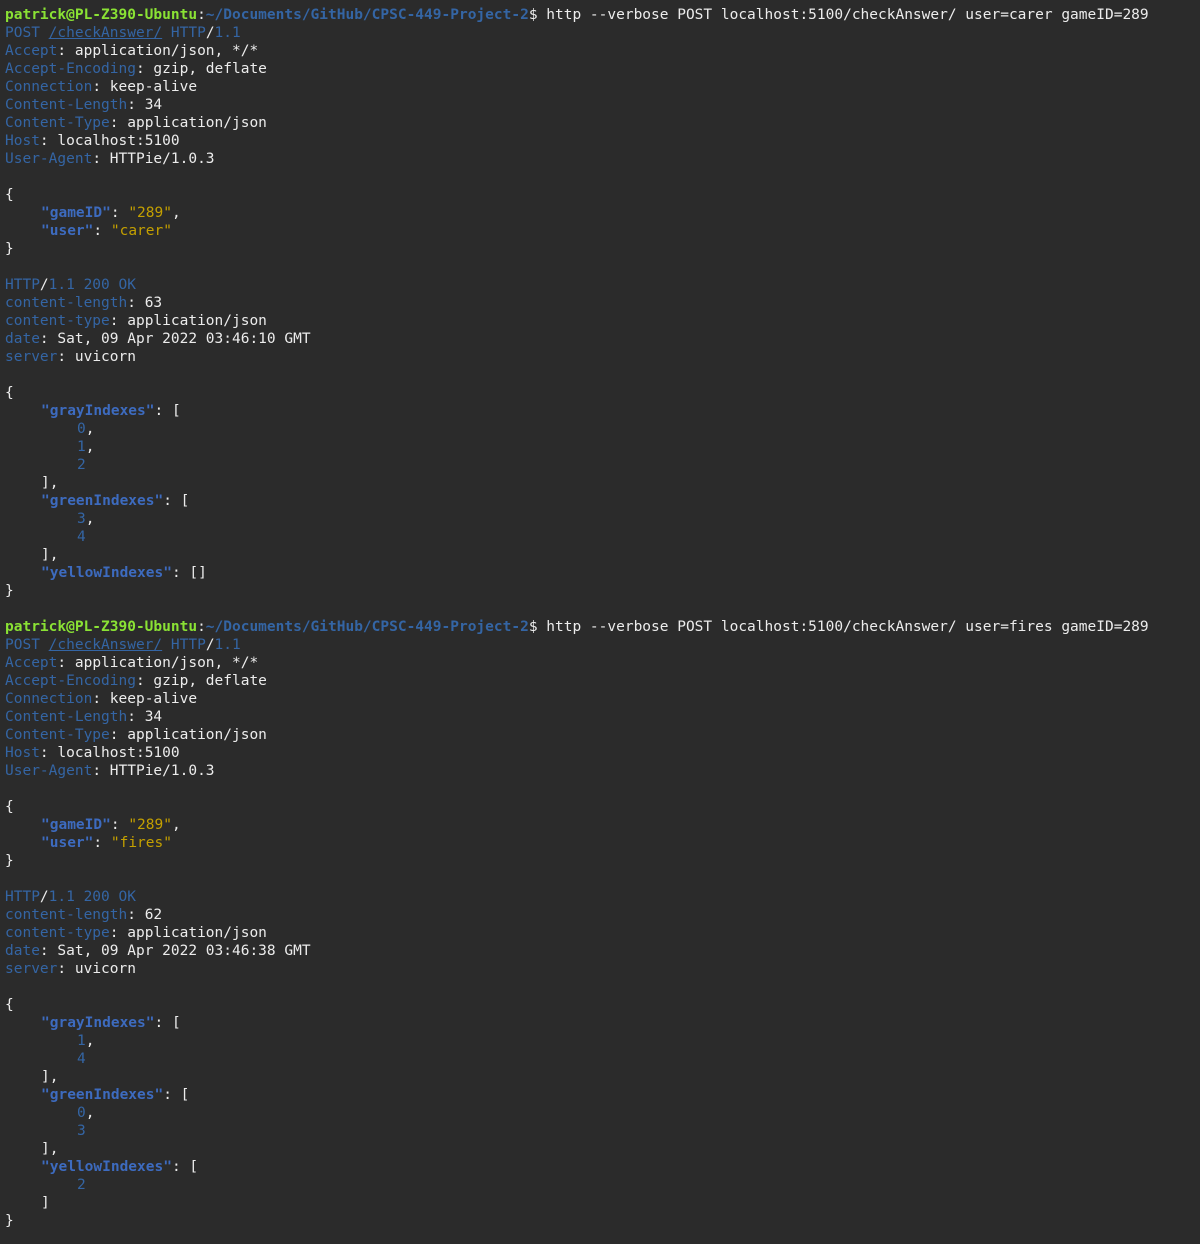 This screenshot has height=1244, width=1200. Describe the element at coordinates (22, 753) in the screenshot. I see `header-key: Host` at that location.